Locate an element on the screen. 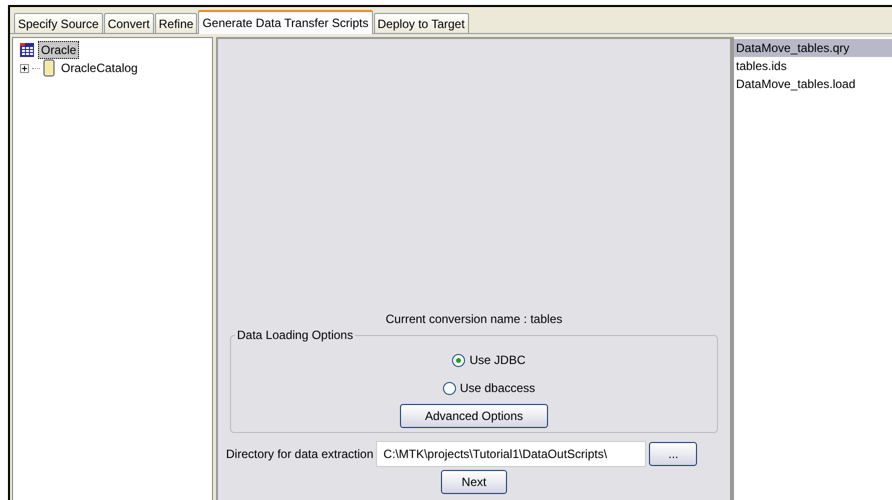 The height and width of the screenshot is (500, 892). tree-item: OracleCatalog is located at coordinates (99, 68).